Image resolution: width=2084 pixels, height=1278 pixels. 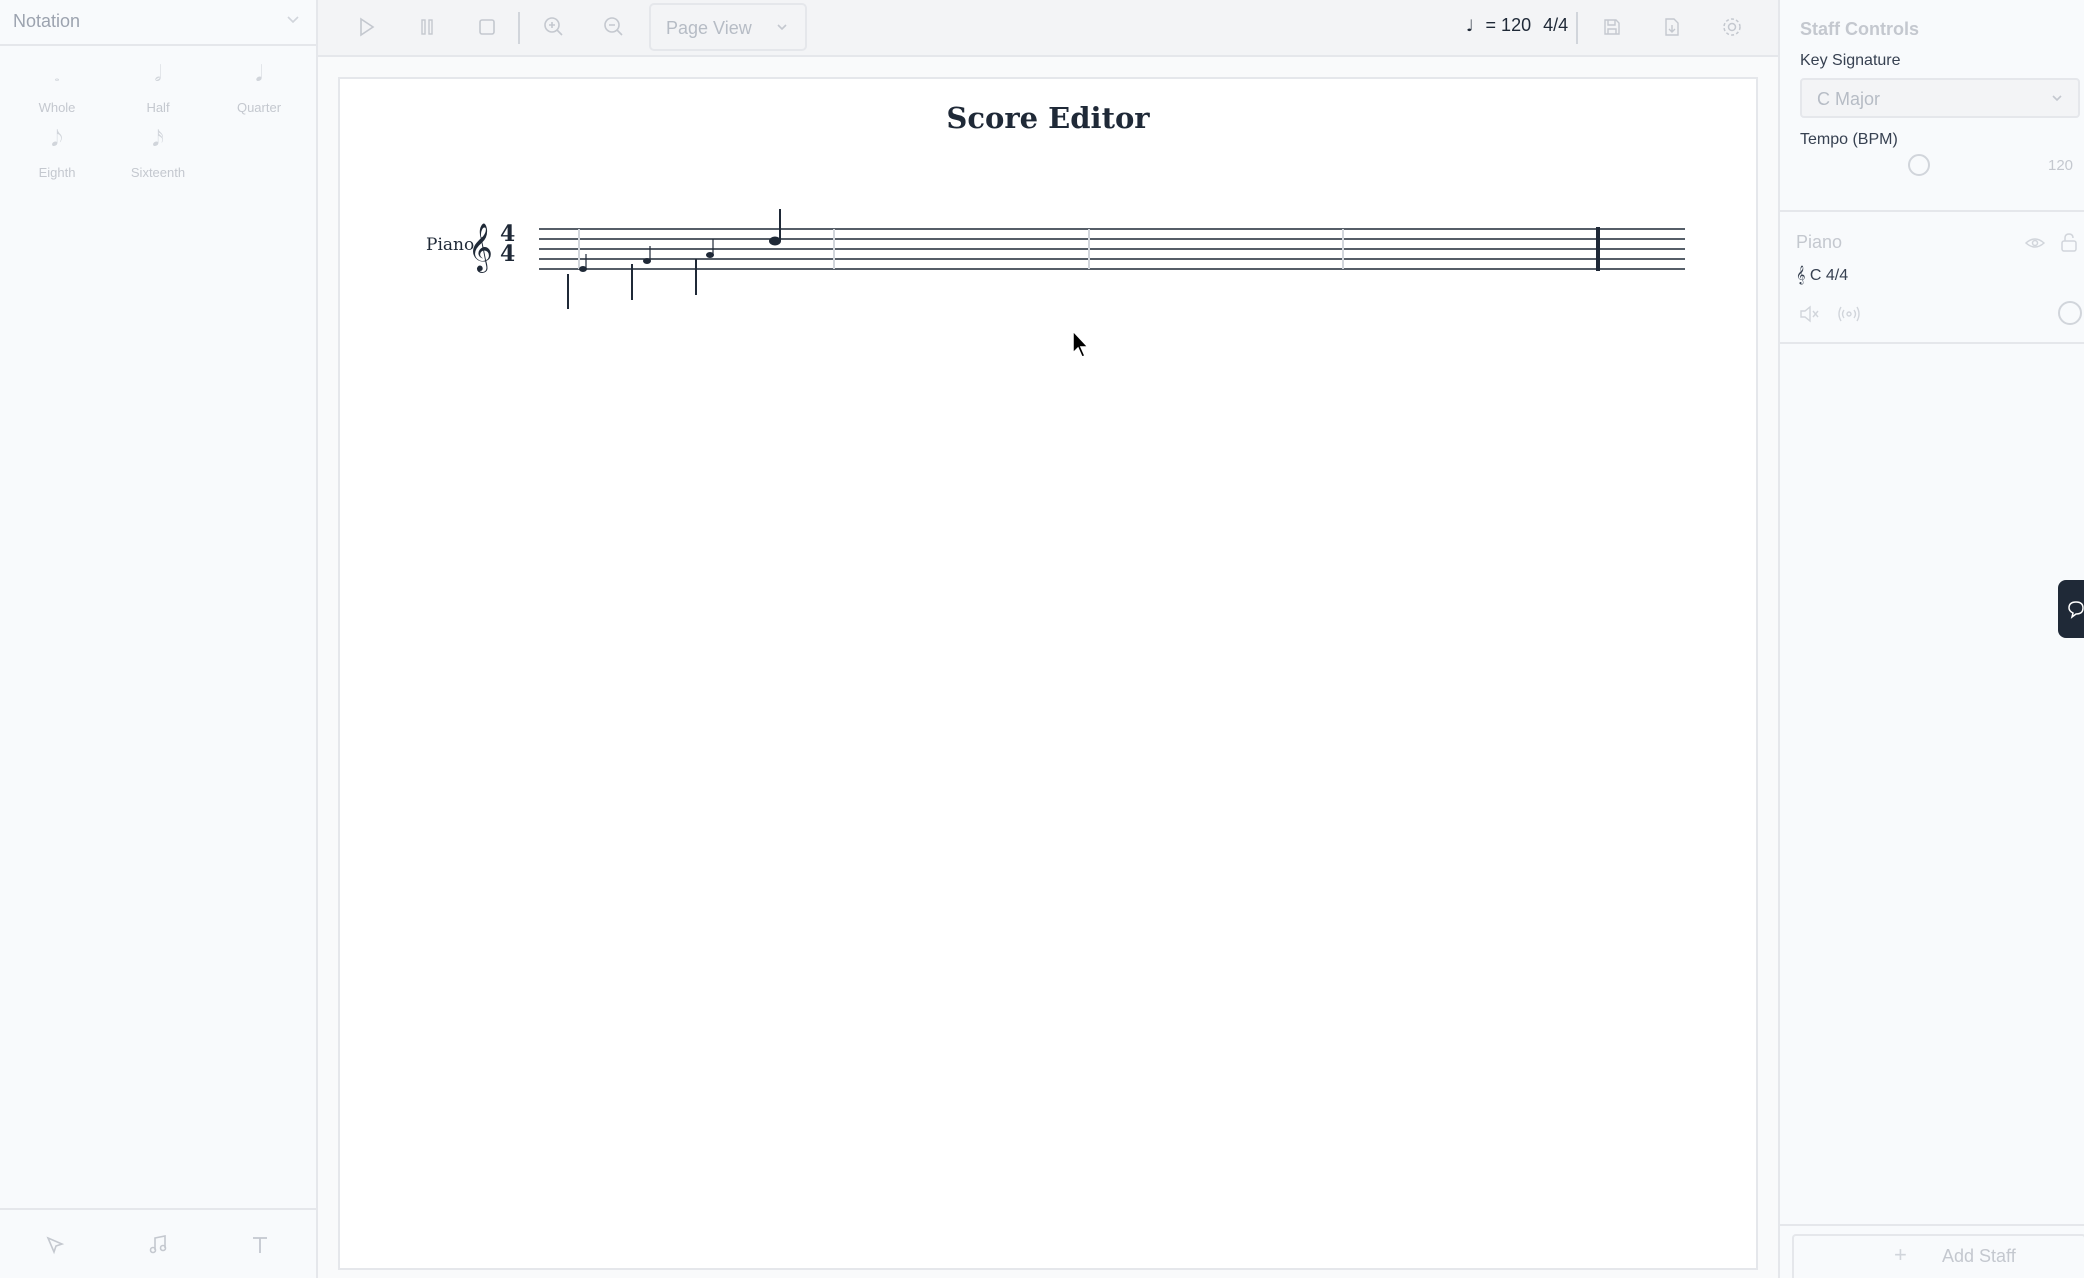 I want to click on mute-icon, so click(x=1809, y=316).